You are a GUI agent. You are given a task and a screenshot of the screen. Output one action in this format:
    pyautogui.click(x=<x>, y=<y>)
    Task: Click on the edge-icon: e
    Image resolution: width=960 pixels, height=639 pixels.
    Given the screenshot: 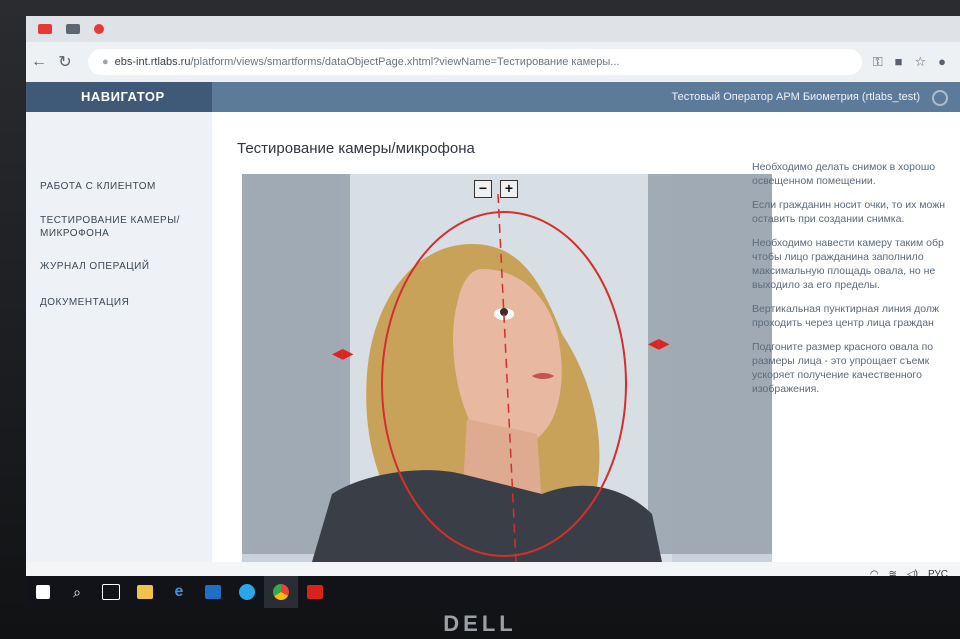 What is the action you would take?
    pyautogui.click(x=179, y=592)
    